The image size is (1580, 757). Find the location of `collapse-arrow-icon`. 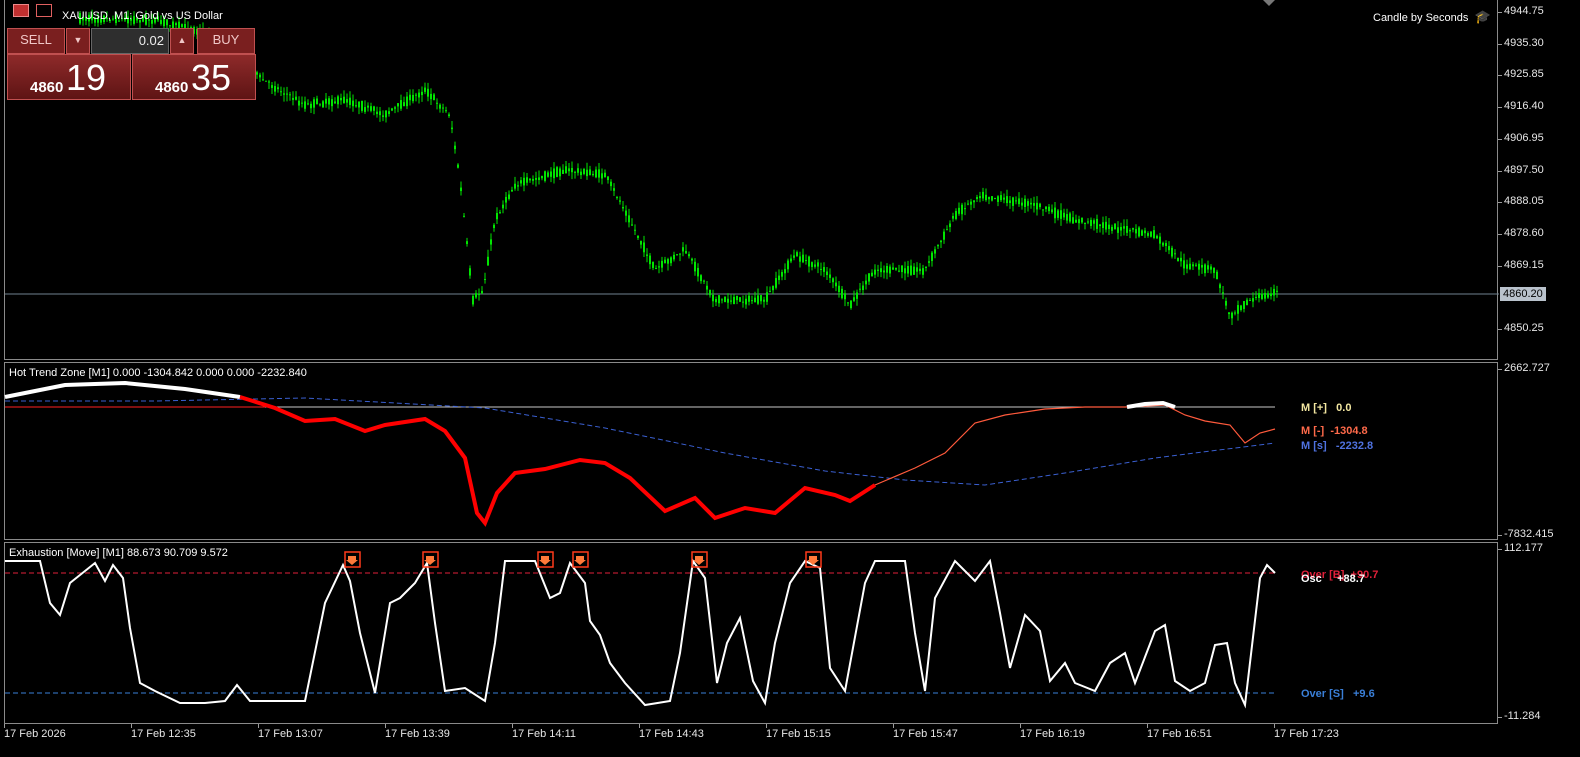

collapse-arrow-icon is located at coordinates (1269, 3).